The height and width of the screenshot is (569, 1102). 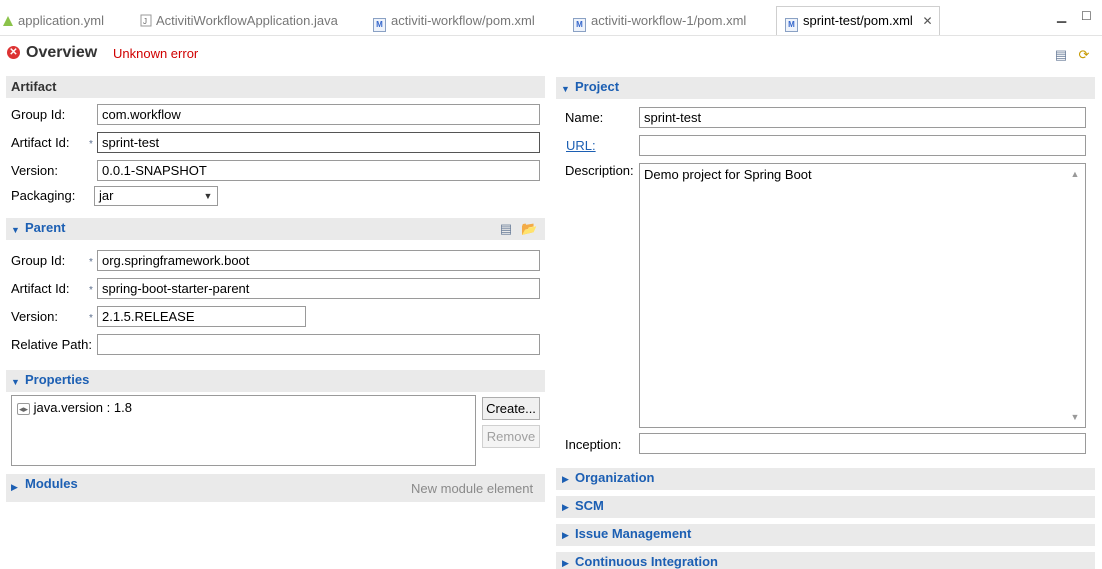 What do you see at coordinates (156, 53) in the screenshot?
I see `error-message: Unknown error` at bounding box center [156, 53].